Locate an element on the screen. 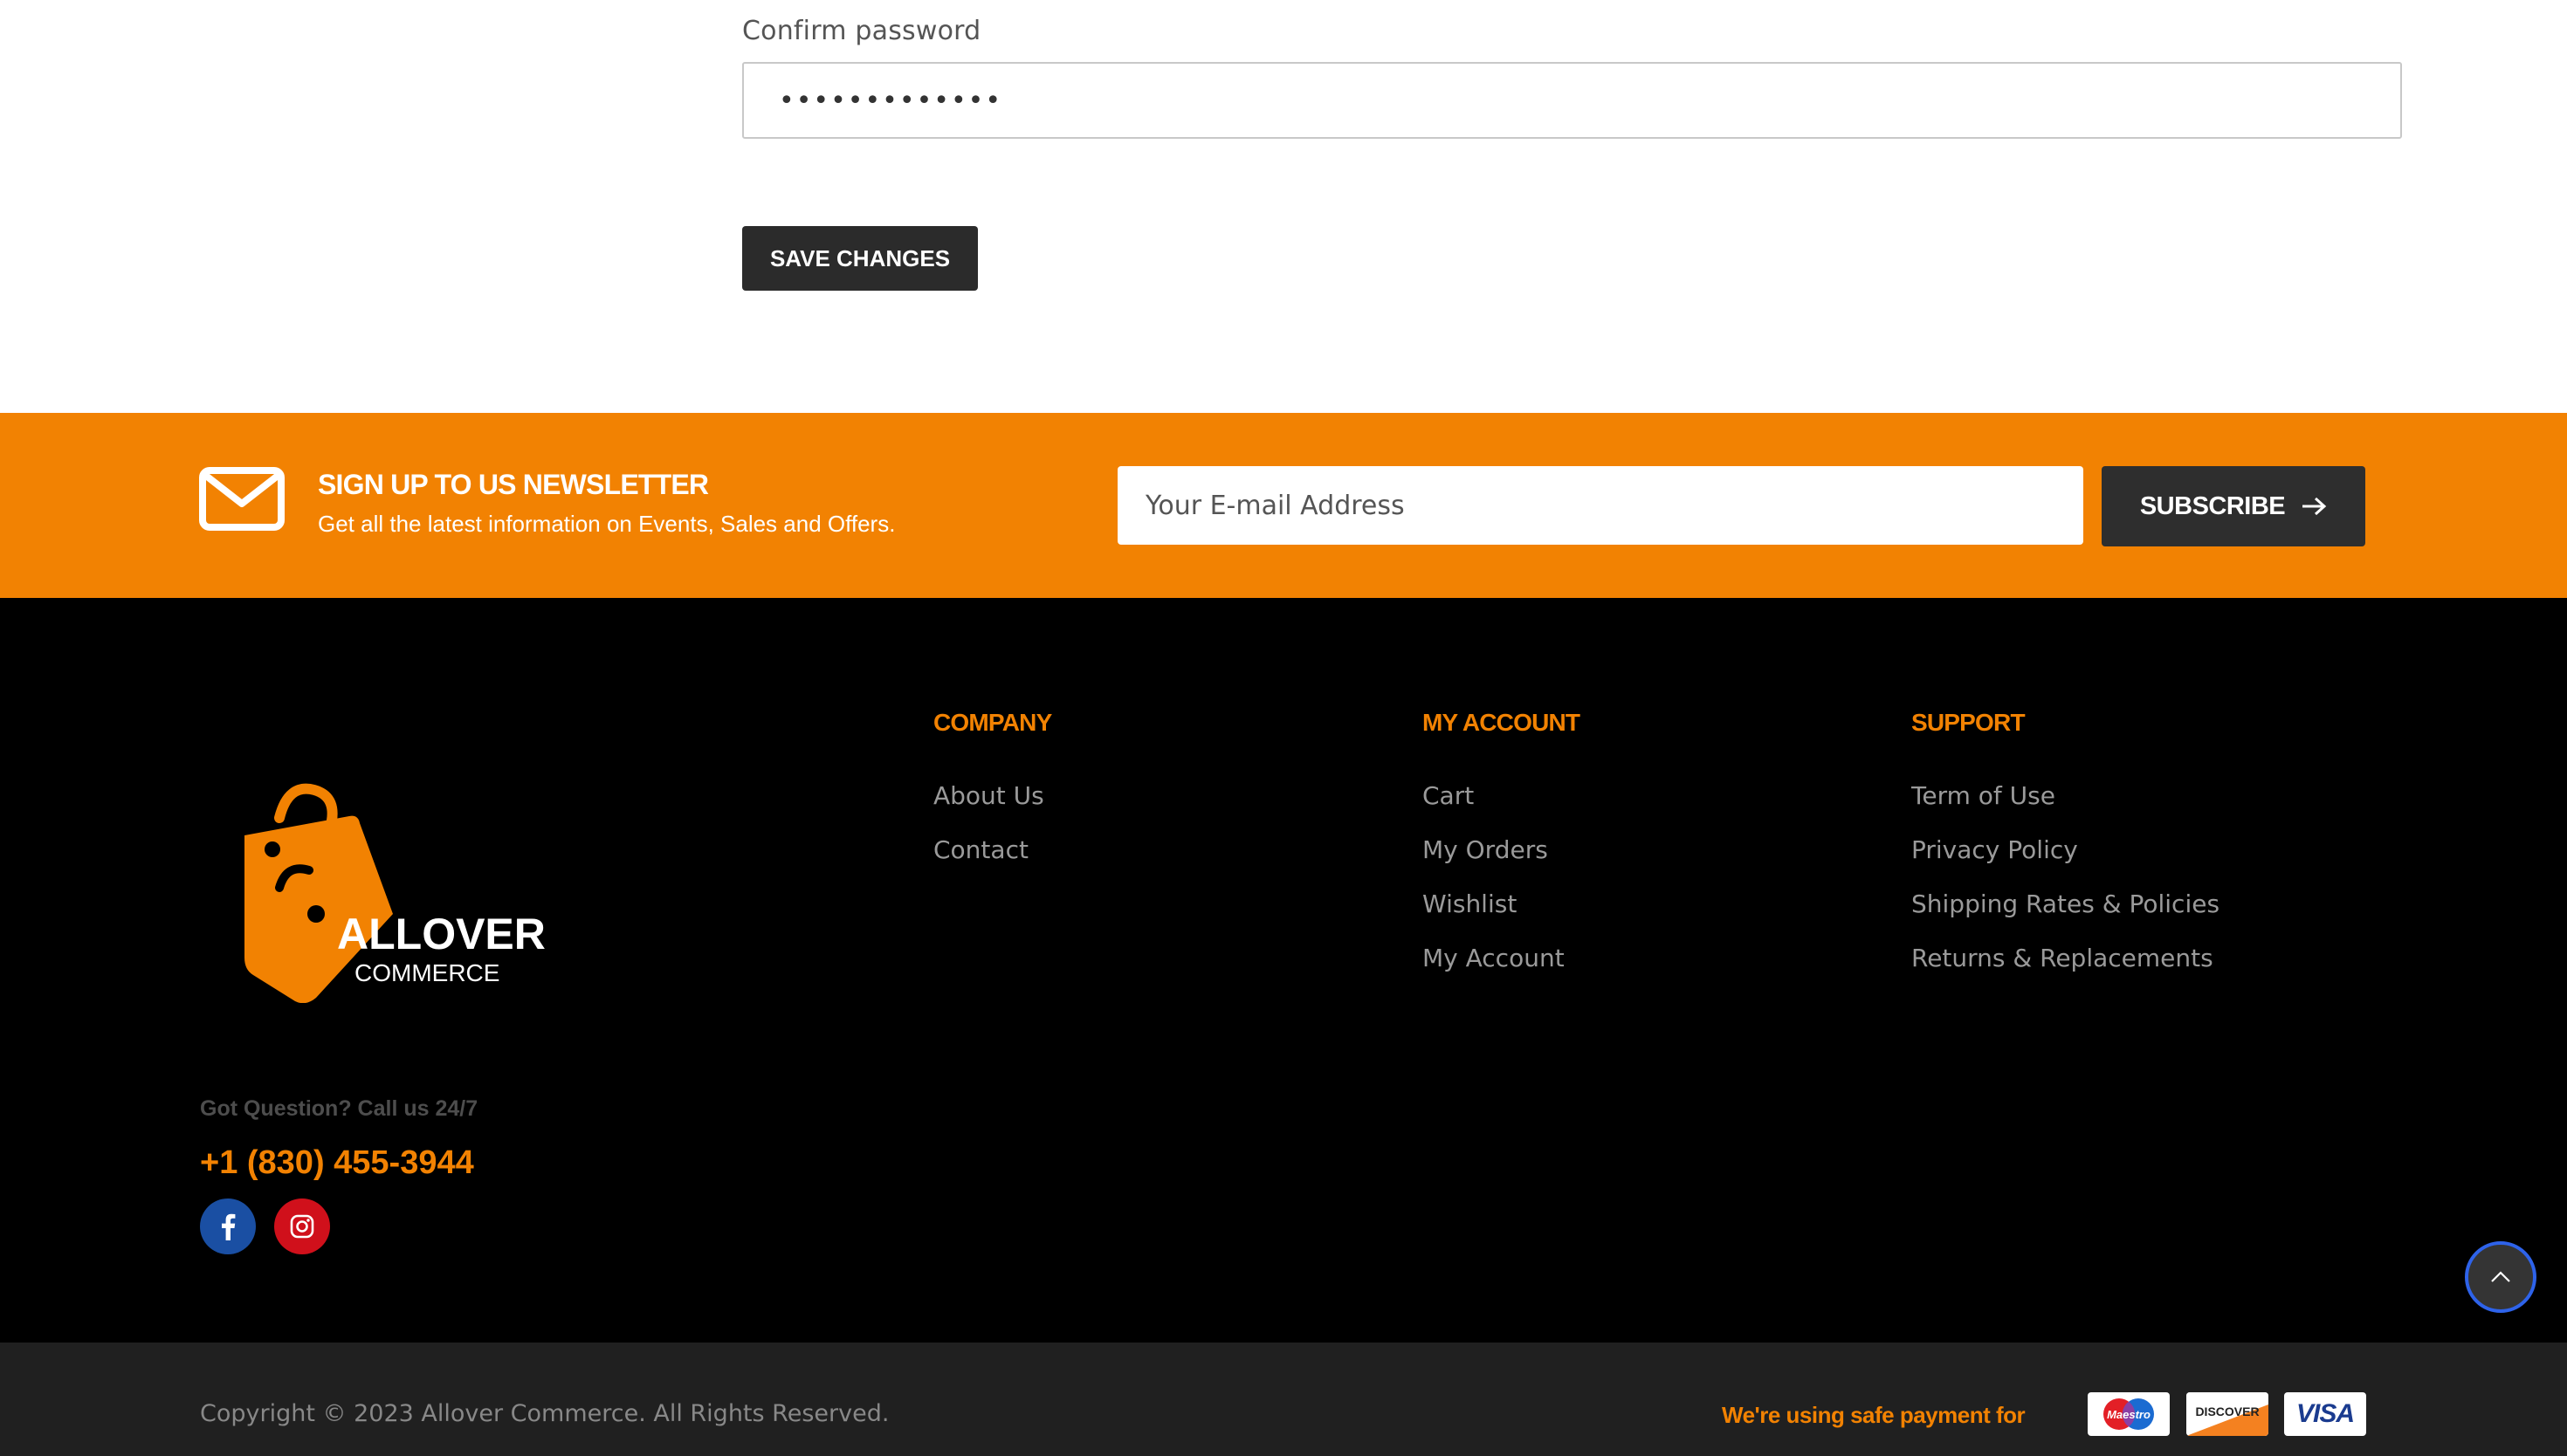 The image size is (2567, 1456). footer-link-about-us: About Us is located at coordinates (988, 795).